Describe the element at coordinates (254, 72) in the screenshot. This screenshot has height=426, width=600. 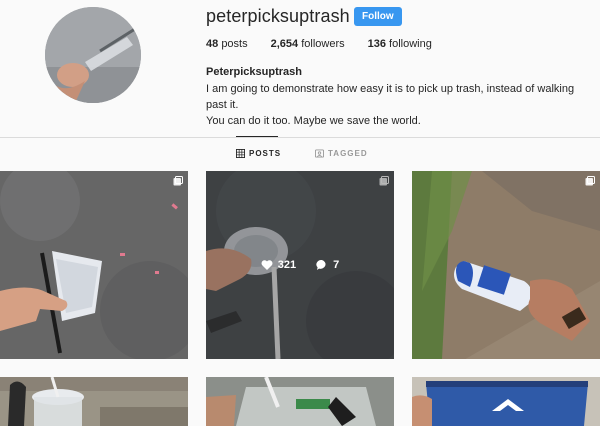
I see `profile-full-name: Peterpicksuptrash` at that location.